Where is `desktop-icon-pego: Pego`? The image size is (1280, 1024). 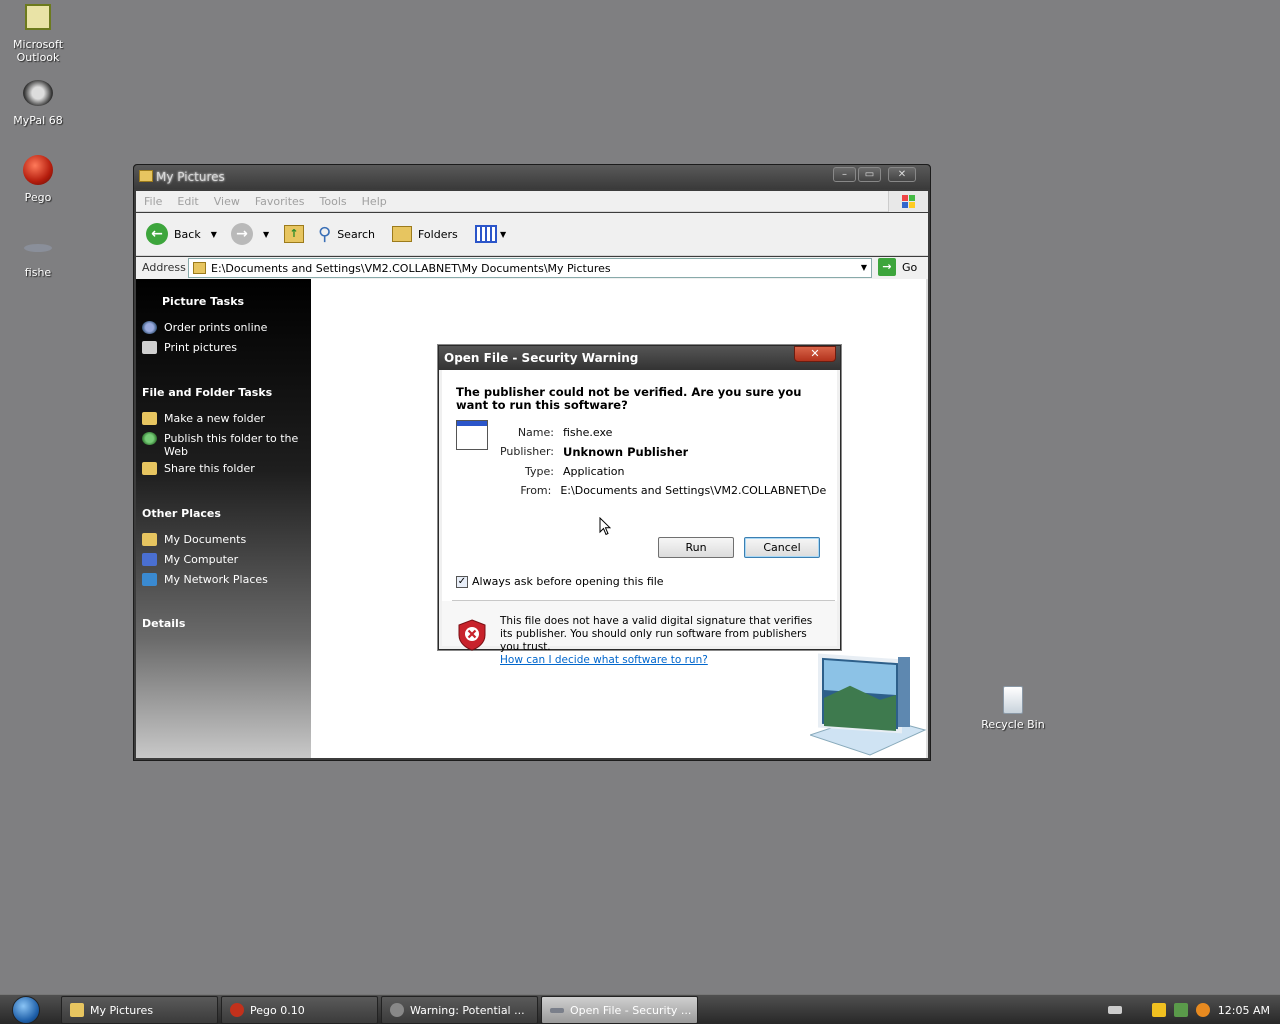 desktop-icon-pego: Pego is located at coordinates (38, 179).